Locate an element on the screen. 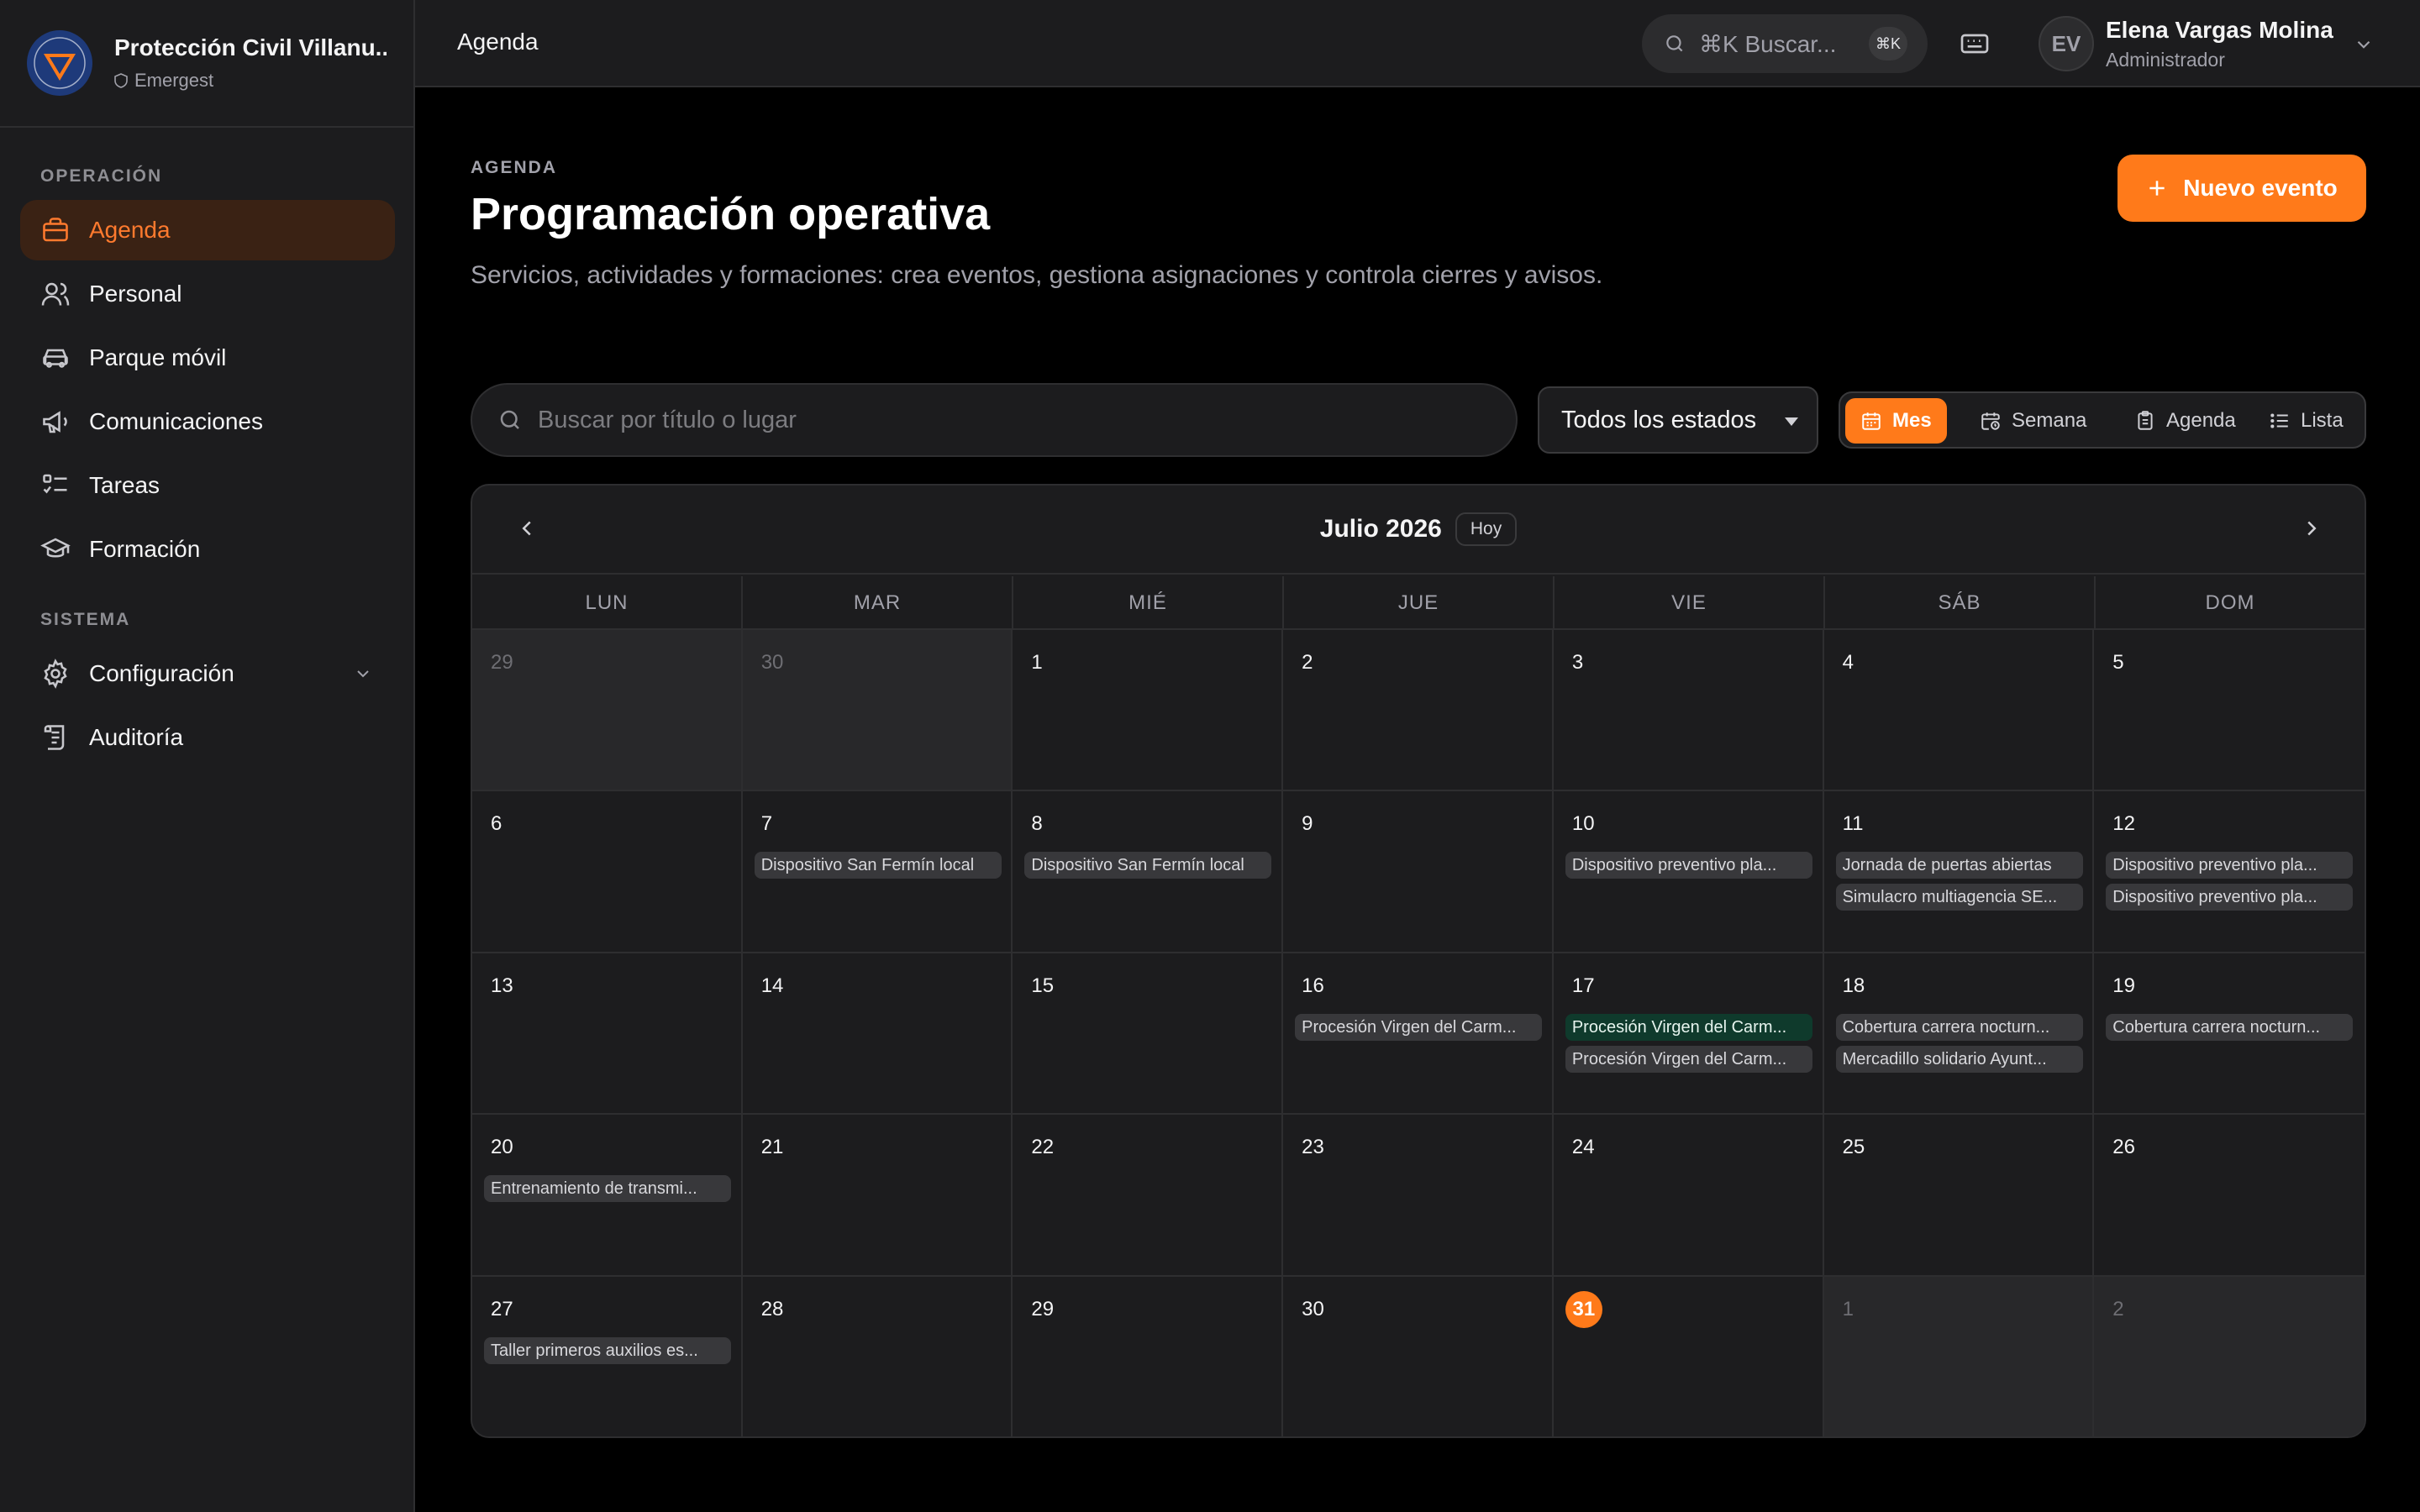 The width and height of the screenshot is (2420, 1512). weekday-label: JUE is located at coordinates (1419, 602).